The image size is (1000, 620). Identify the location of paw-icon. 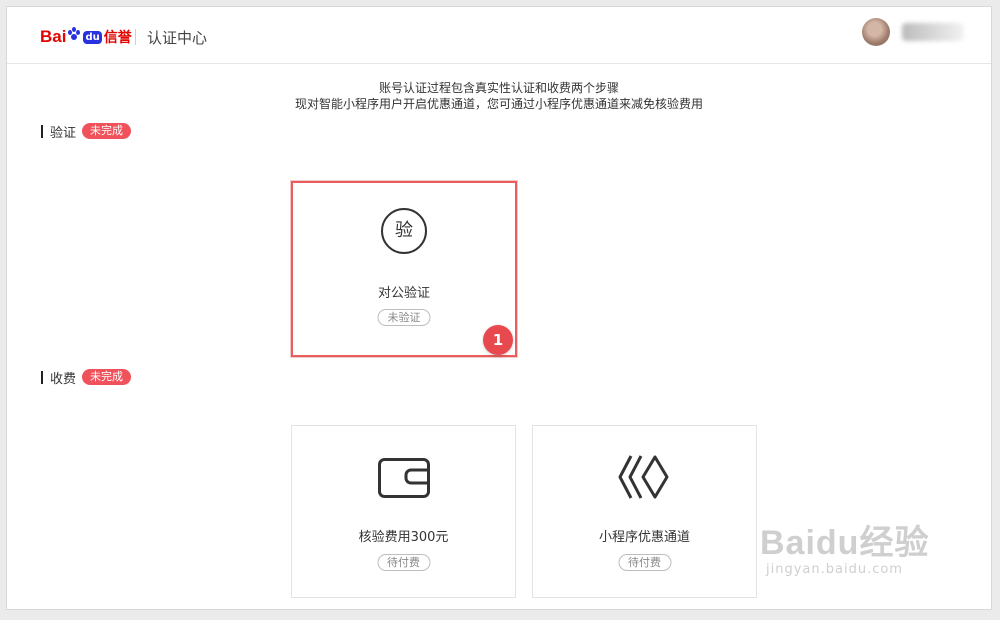
(74, 34).